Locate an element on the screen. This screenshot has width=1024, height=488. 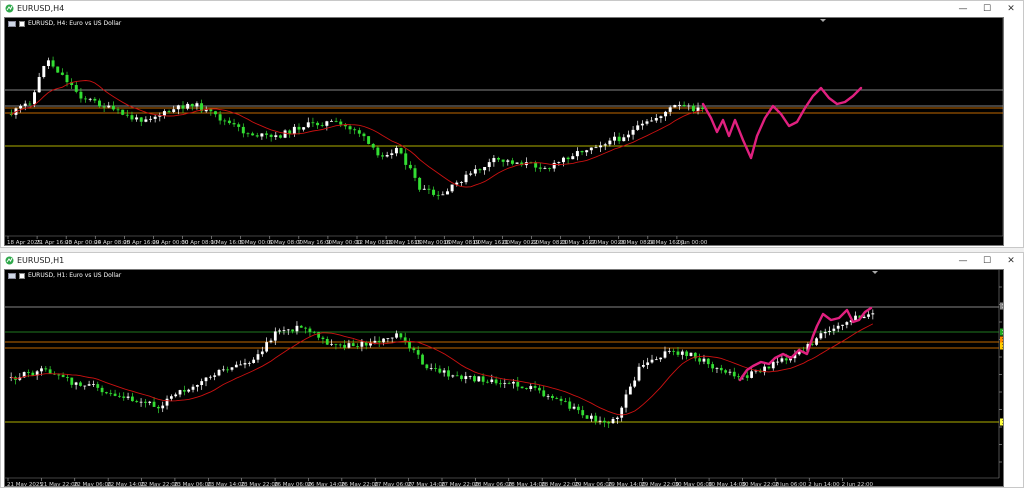
wave-projection-line is located at coordinates (805, 344).